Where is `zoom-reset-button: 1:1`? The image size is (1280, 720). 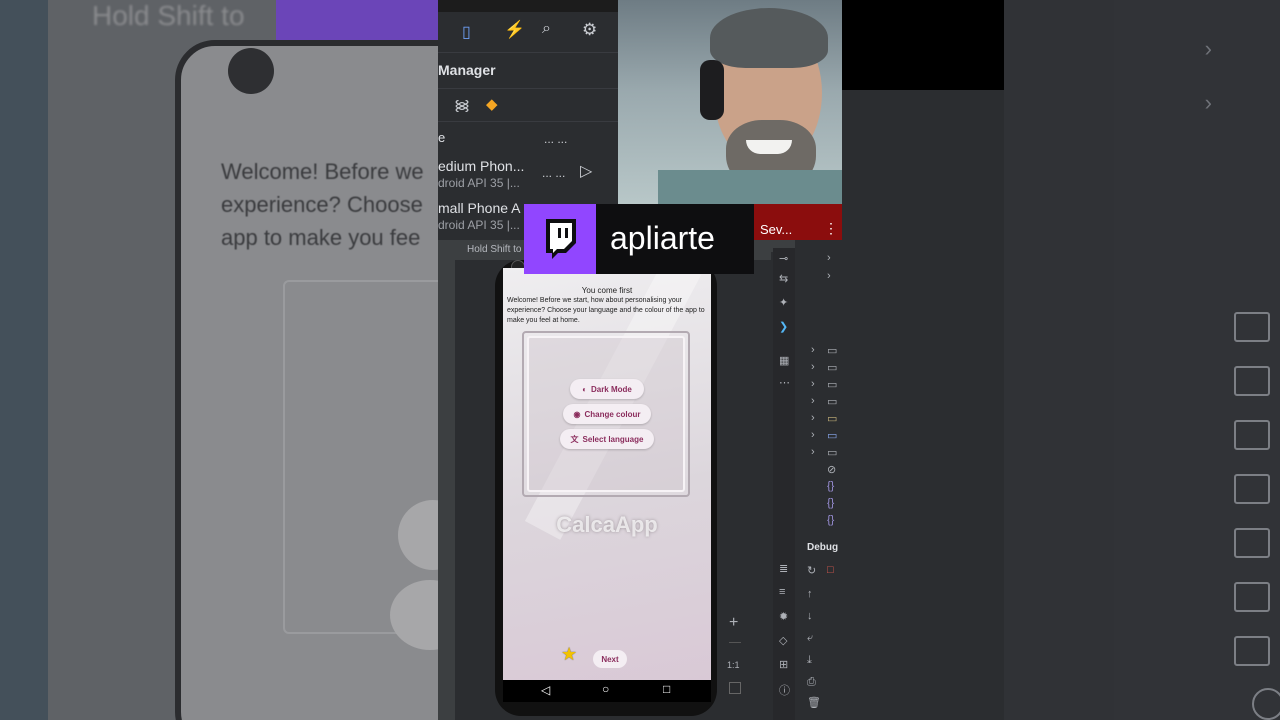
zoom-reset-button: 1:1 is located at coordinates (733, 665).